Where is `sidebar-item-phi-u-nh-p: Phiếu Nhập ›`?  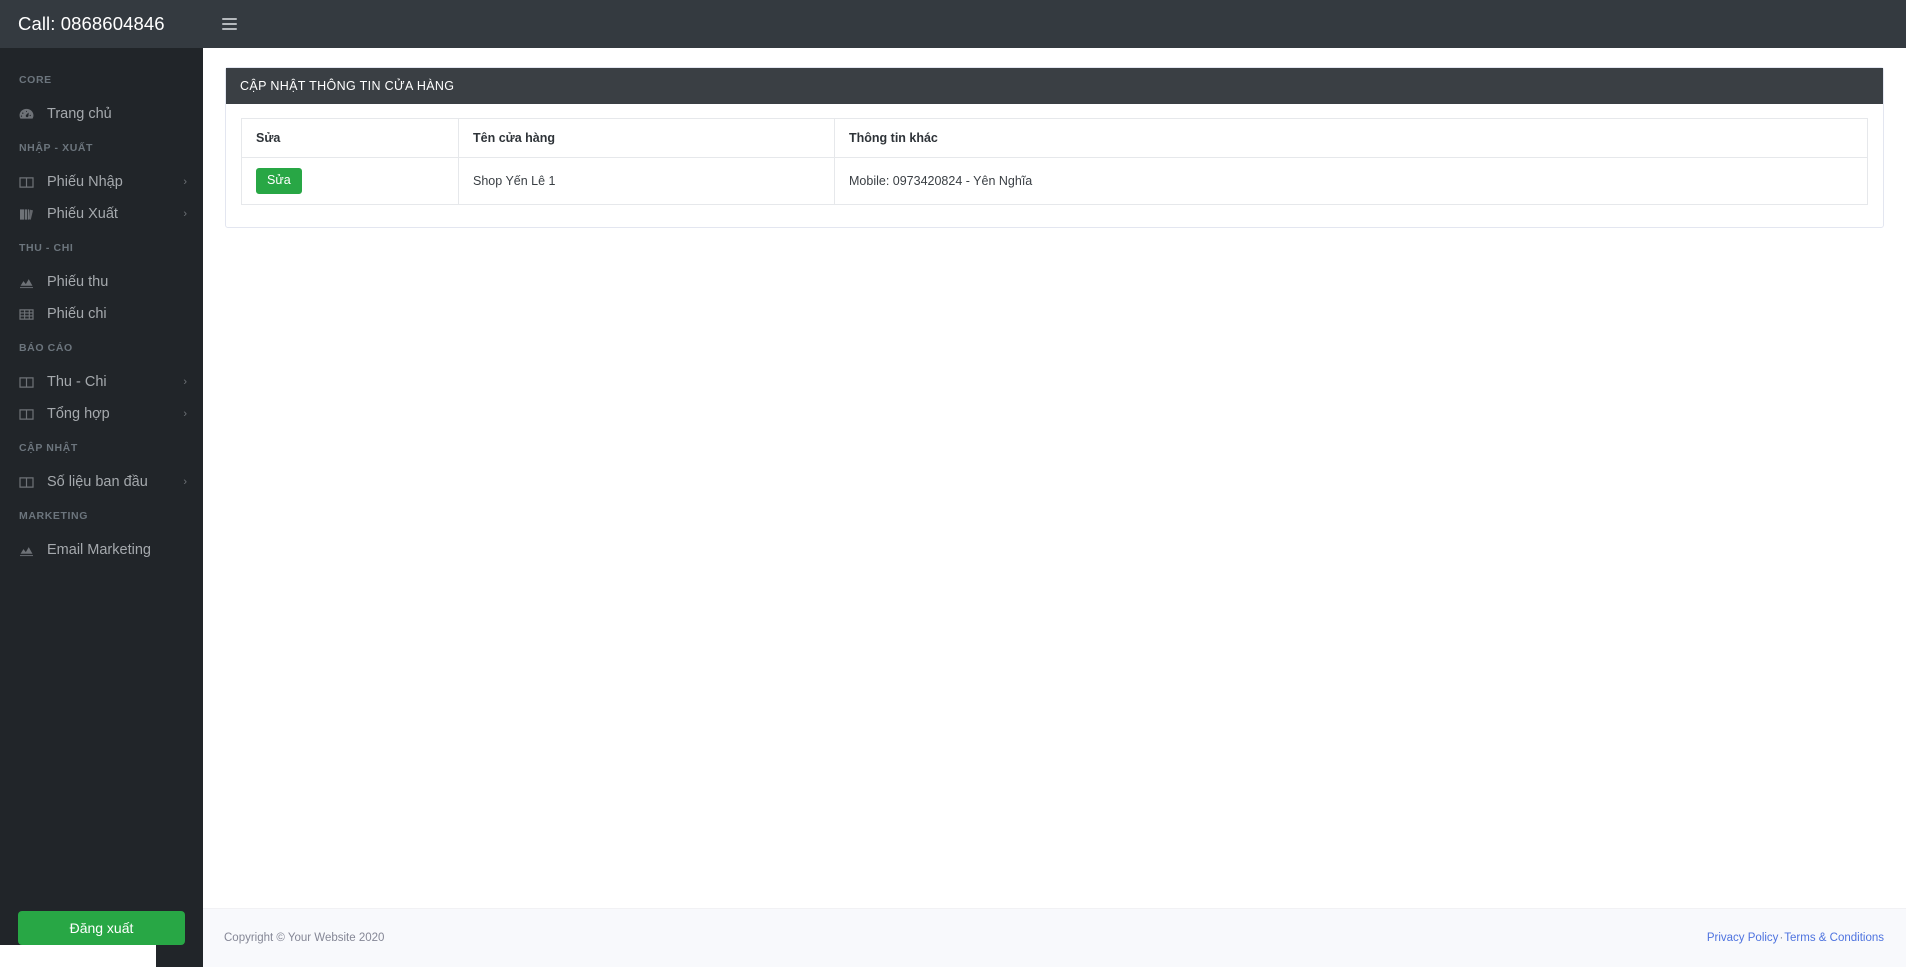 sidebar-item-phi-u-nh-p: Phiếu Nhập › is located at coordinates (101, 182).